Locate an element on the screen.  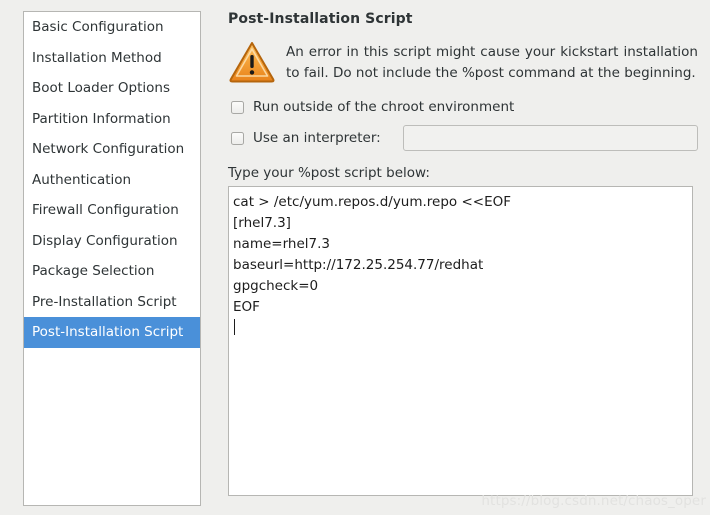
script-line: name=rhel7.3 is located at coordinates (281, 244).